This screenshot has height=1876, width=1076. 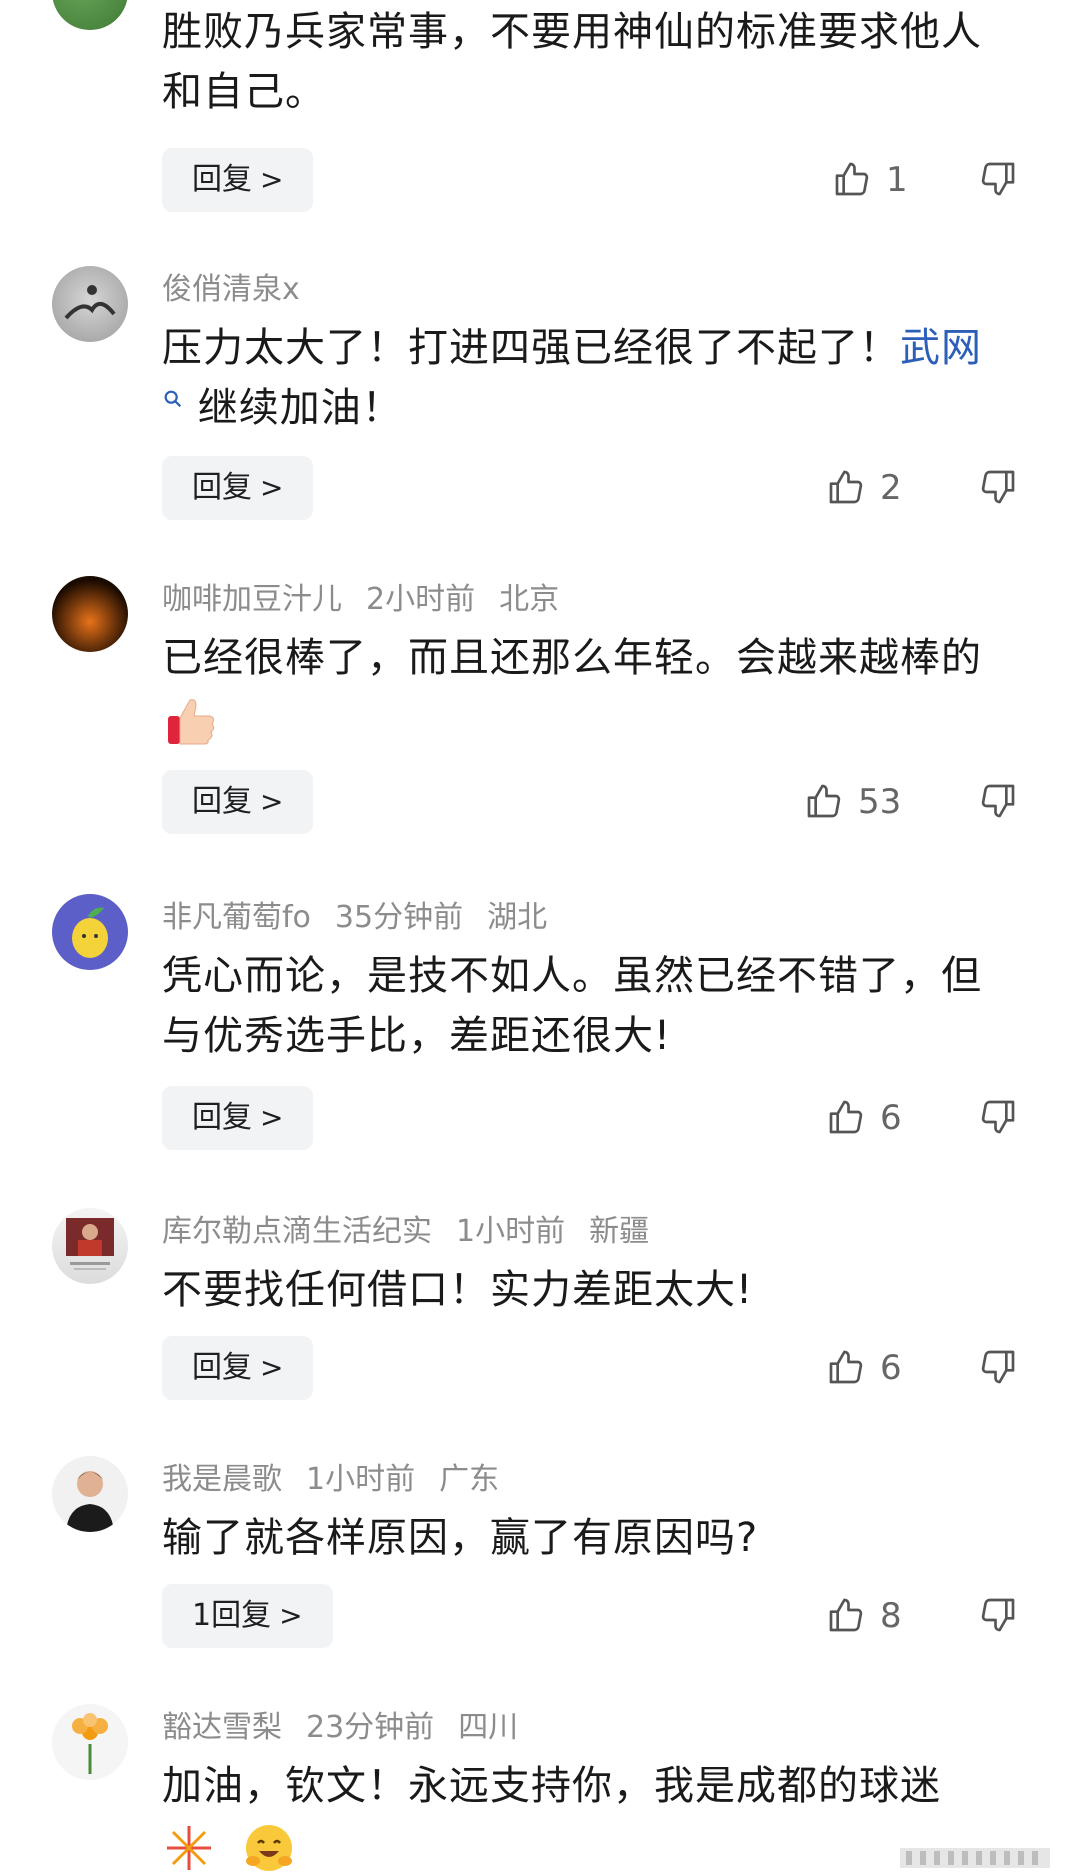 I want to click on comment-text: 不要找任何借口！实力差距太大!, so click(x=458, y=1290).